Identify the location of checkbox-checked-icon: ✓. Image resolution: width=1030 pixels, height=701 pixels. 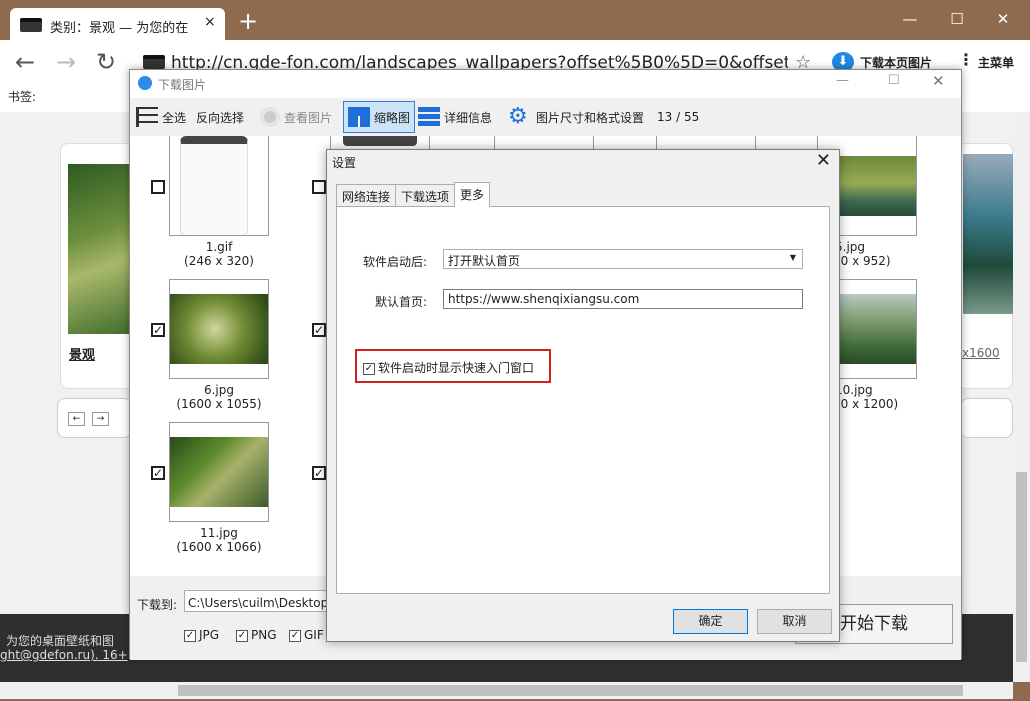
(369, 368).